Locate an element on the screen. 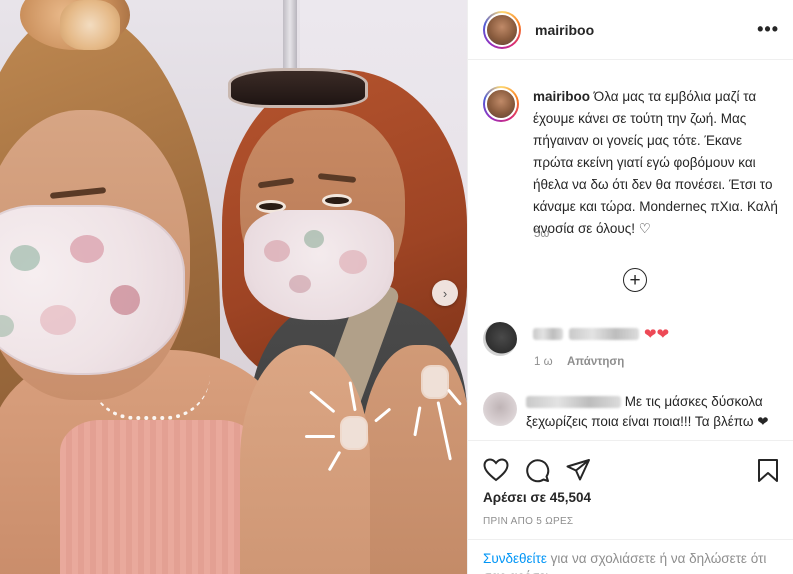  post-header: mairiboo ••• is located at coordinates (630, 30).